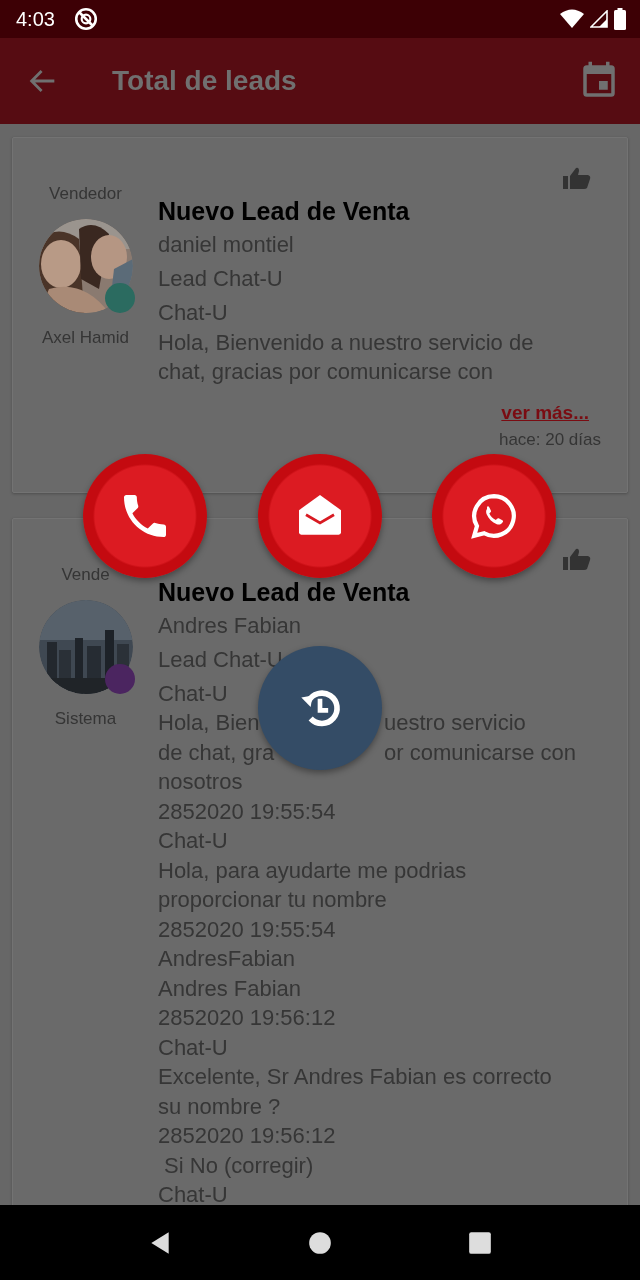  What do you see at coordinates (599, 19) in the screenshot?
I see `signal-icon` at bounding box center [599, 19].